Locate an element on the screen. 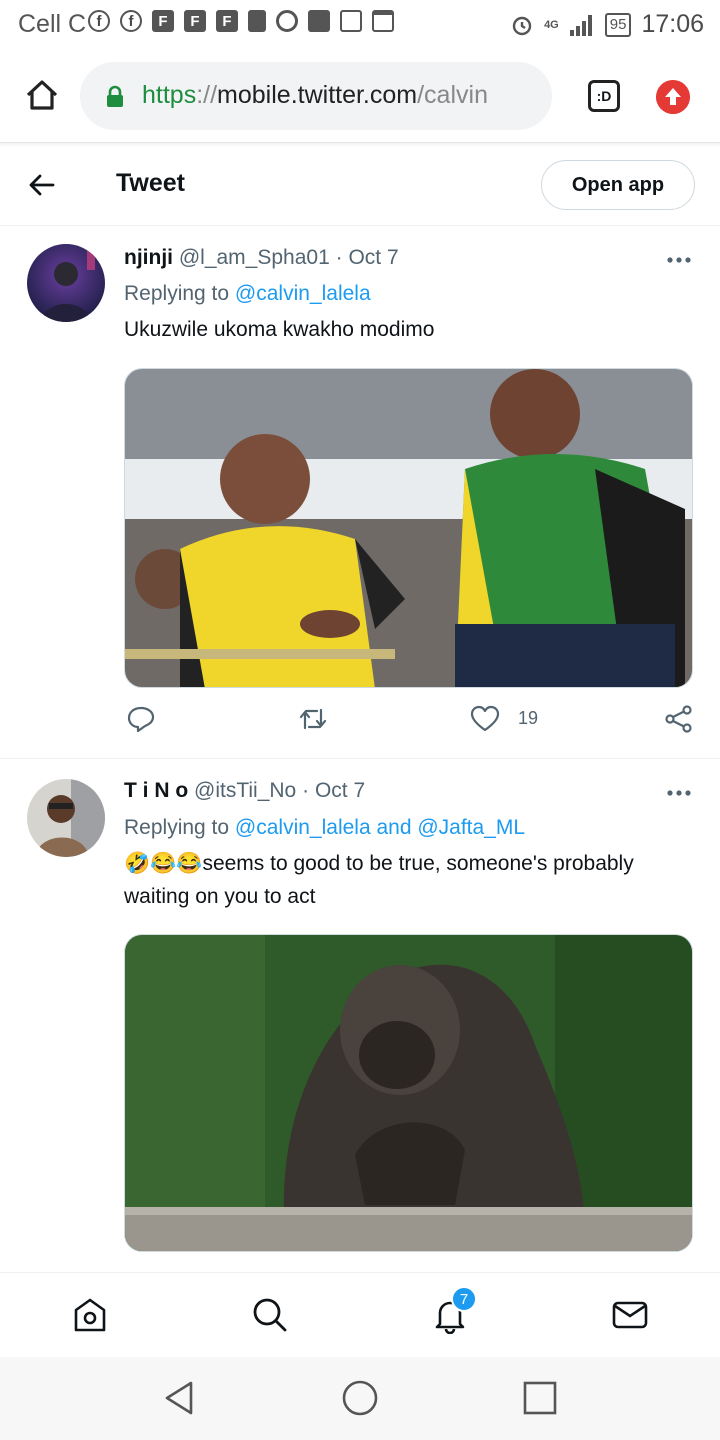 The image size is (720, 1440). status-bar: Cell C f f F F F 4G 95 17:06 is located at coordinates (360, 25).